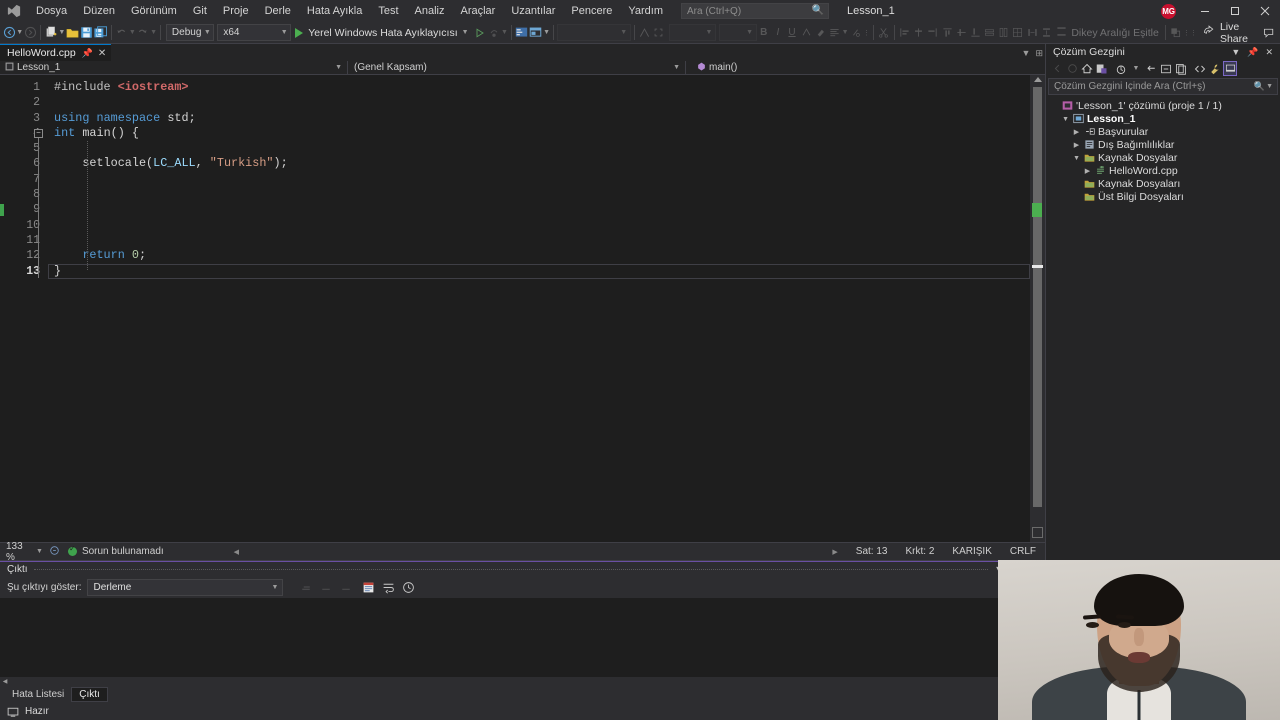 The height and width of the screenshot is (720, 1280). Describe the element at coordinates (1163, 131) in the screenshot. I see `tree-item-2: ▶ Başvurular` at that location.